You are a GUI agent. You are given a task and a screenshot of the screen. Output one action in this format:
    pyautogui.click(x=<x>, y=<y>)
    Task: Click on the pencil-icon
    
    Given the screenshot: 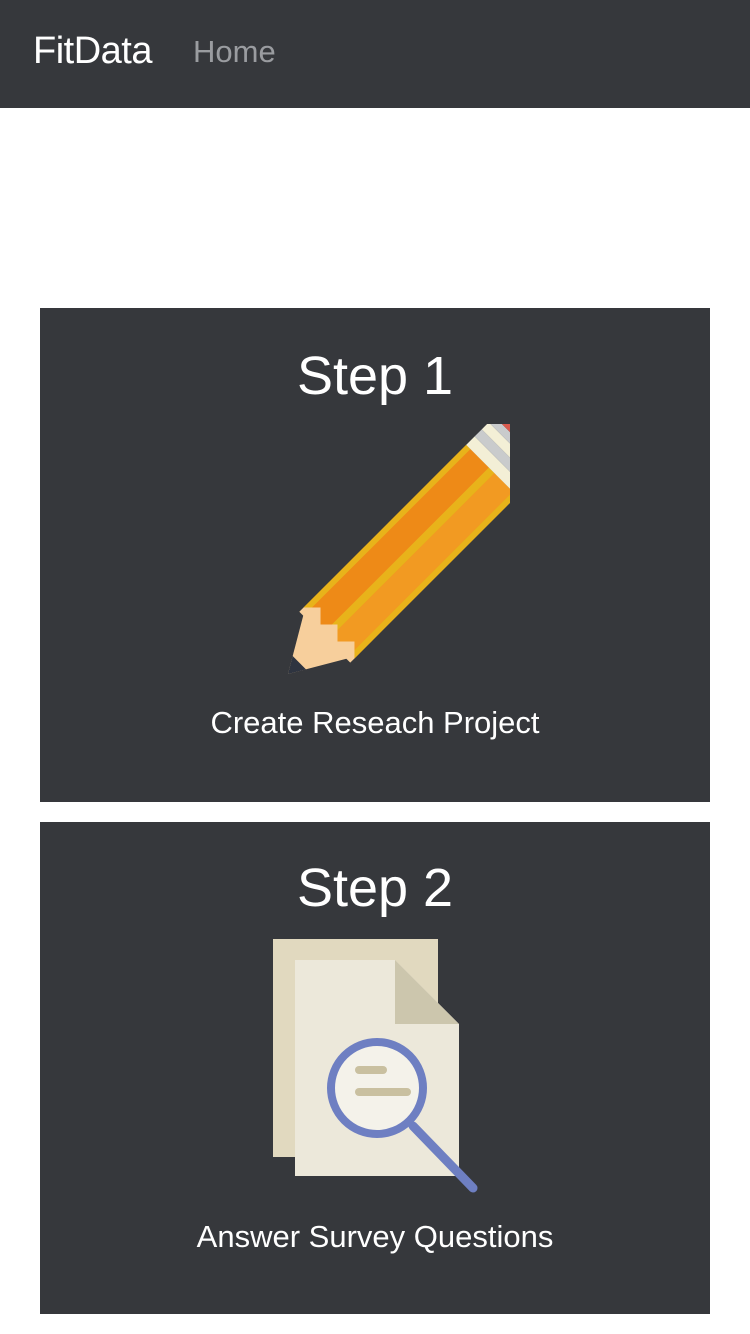 What is the action you would take?
    pyautogui.click(x=375, y=554)
    